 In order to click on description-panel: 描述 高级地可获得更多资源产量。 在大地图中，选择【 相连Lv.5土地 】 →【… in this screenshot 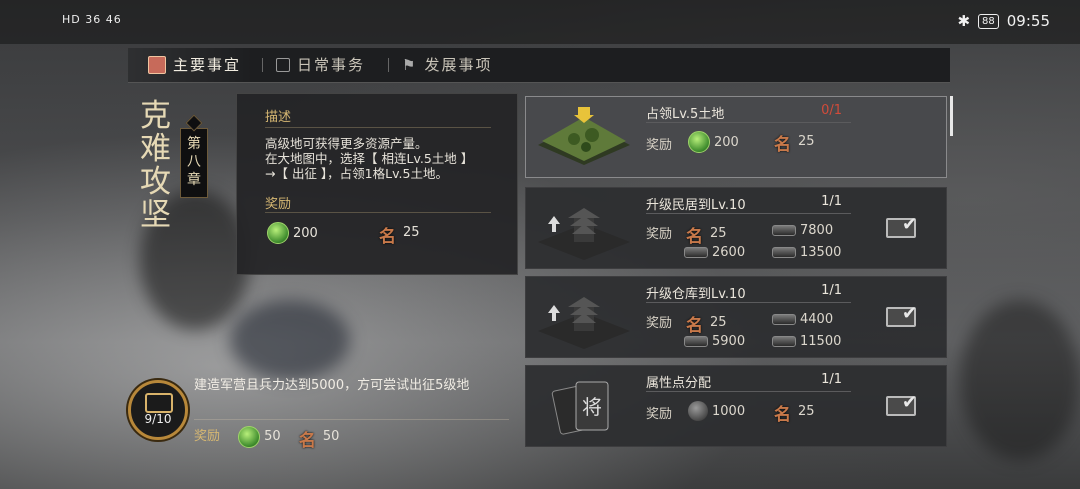, I will do `click(377, 184)`.